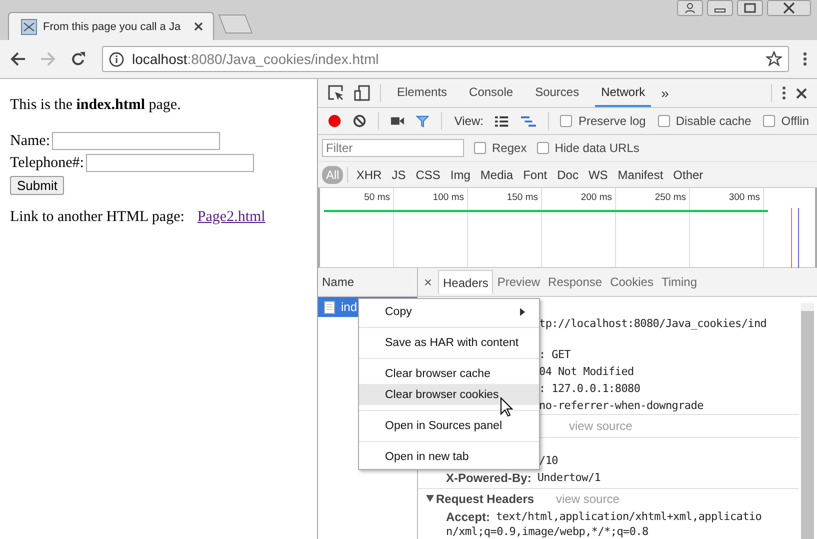 This screenshot has height=539, width=817. I want to click on header-value: tp://localhost:8080/Java_cookies/ind, so click(653, 323).